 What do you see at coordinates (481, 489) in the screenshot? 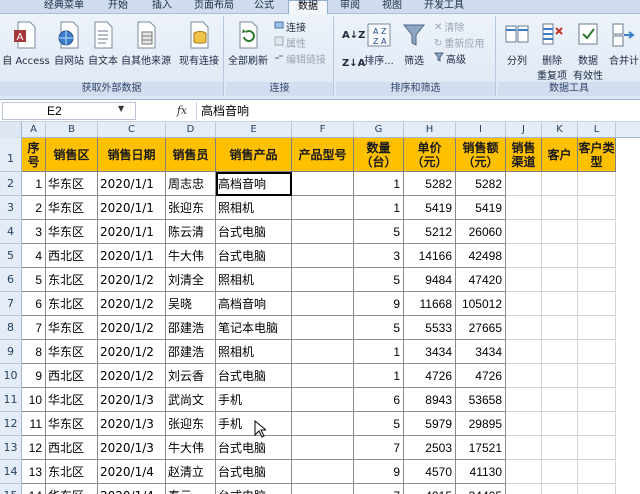
I see `data-cell-col-i: 34405` at bounding box center [481, 489].